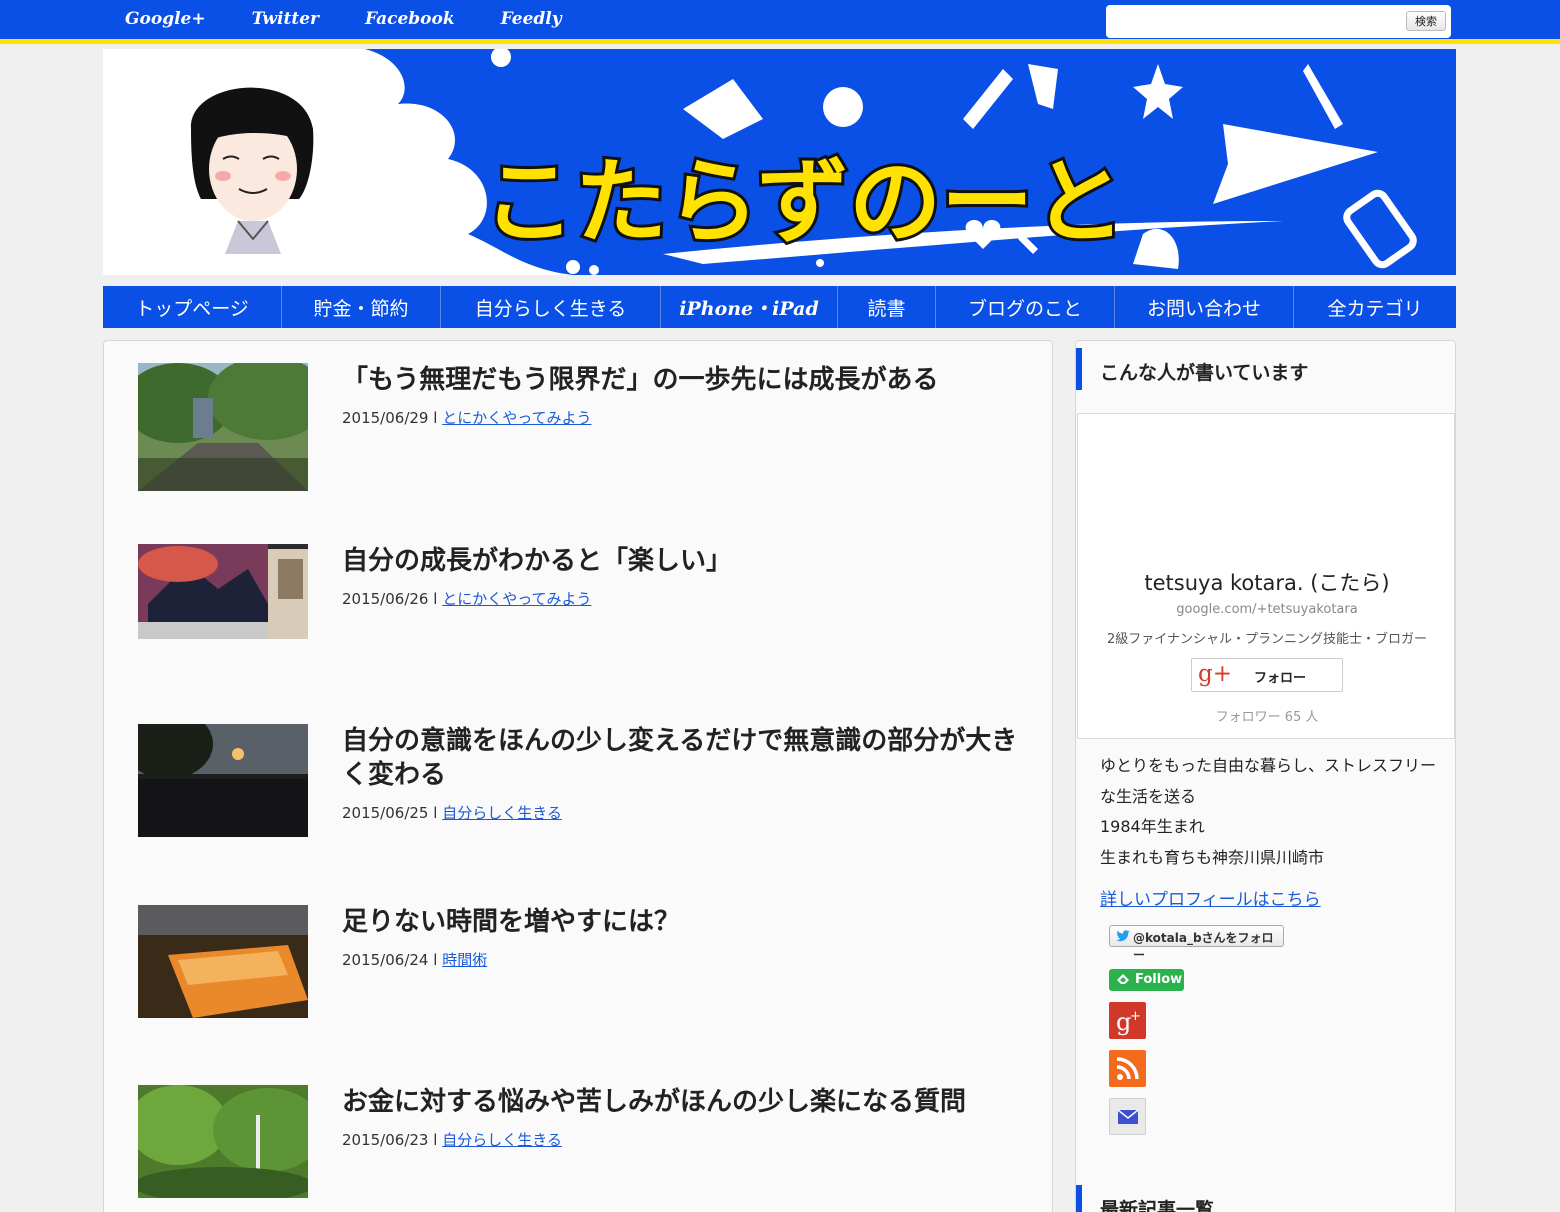 The width and height of the screenshot is (1560, 1212). Describe the element at coordinates (682, 380) in the screenshot. I see `post-title: 「もう無理だもう限界だ」の一歩先には成長がある` at that location.